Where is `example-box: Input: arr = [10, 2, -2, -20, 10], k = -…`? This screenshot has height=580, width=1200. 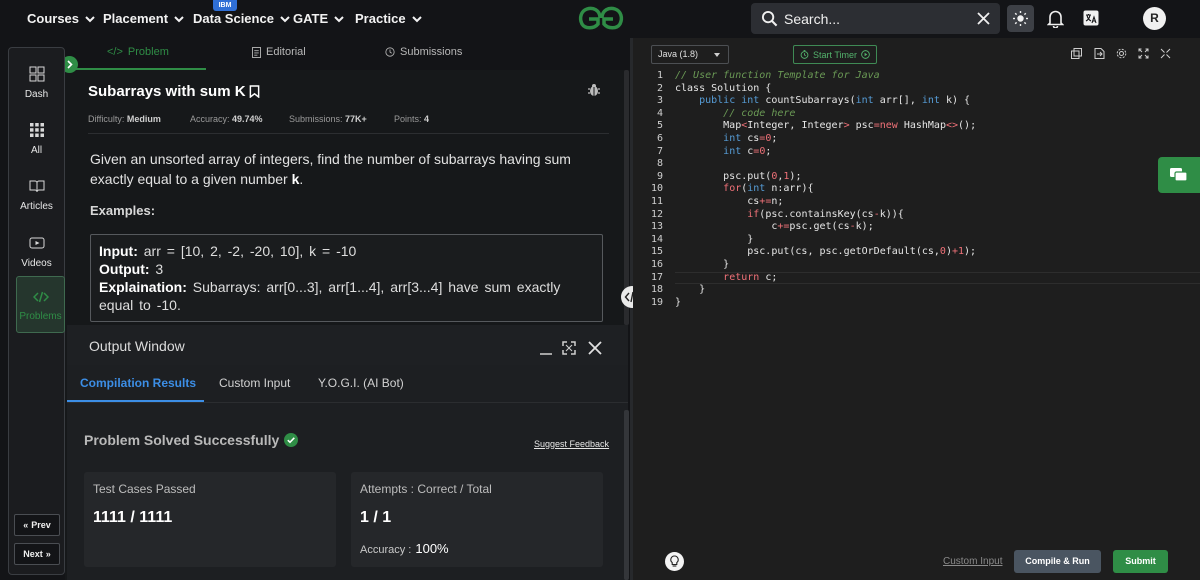
example-box: Input: arr = [10, 2, -2, -20, 10], k = -… is located at coordinates (346, 278).